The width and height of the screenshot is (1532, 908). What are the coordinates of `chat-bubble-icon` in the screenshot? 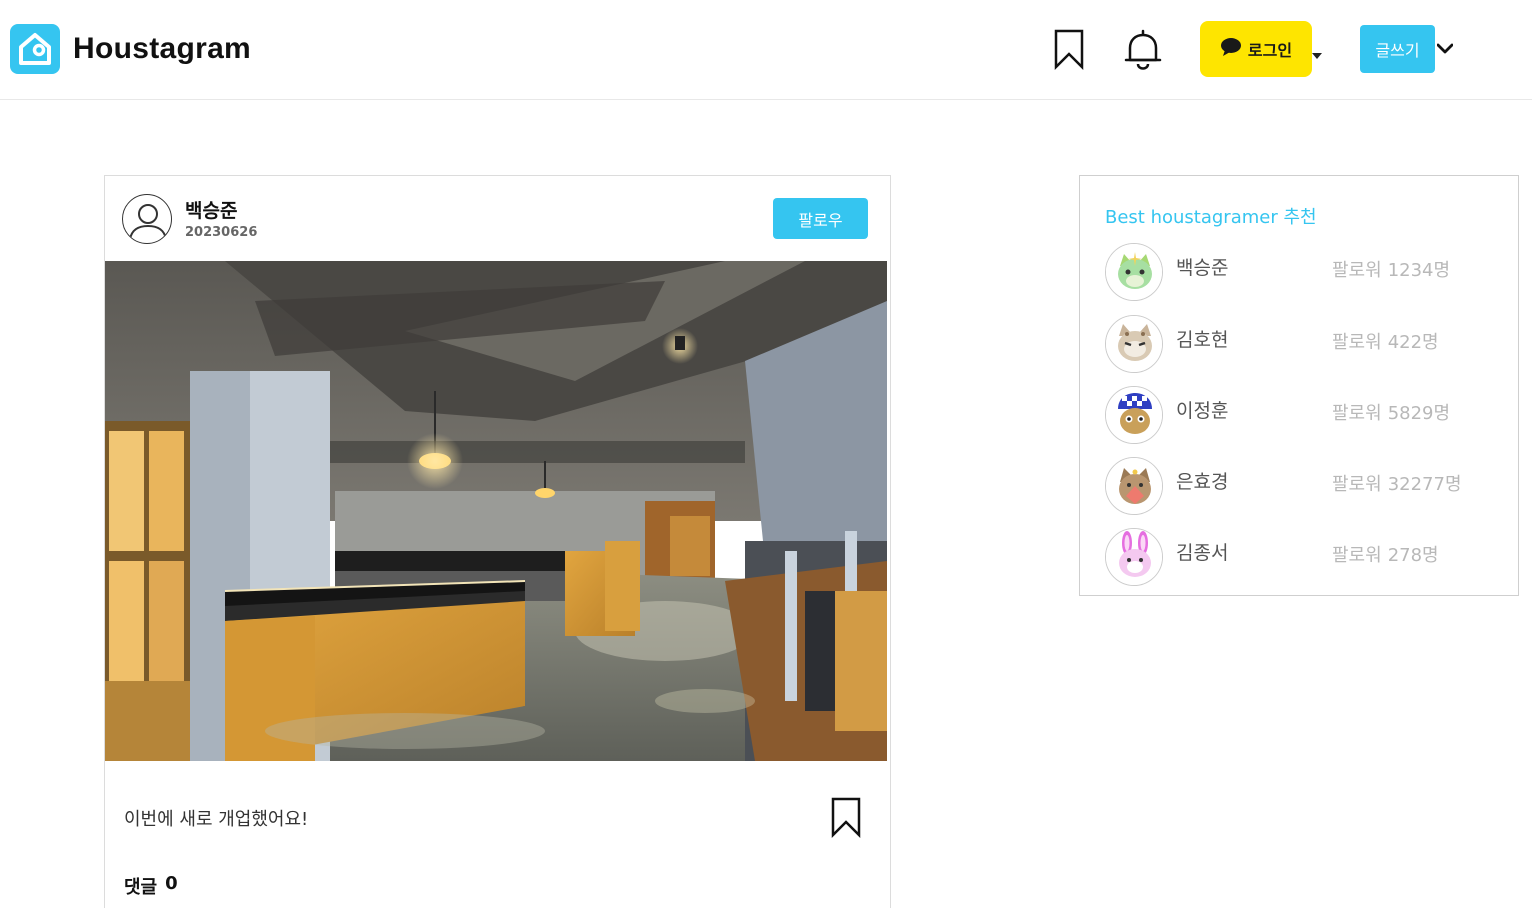 It's located at (1231, 49).